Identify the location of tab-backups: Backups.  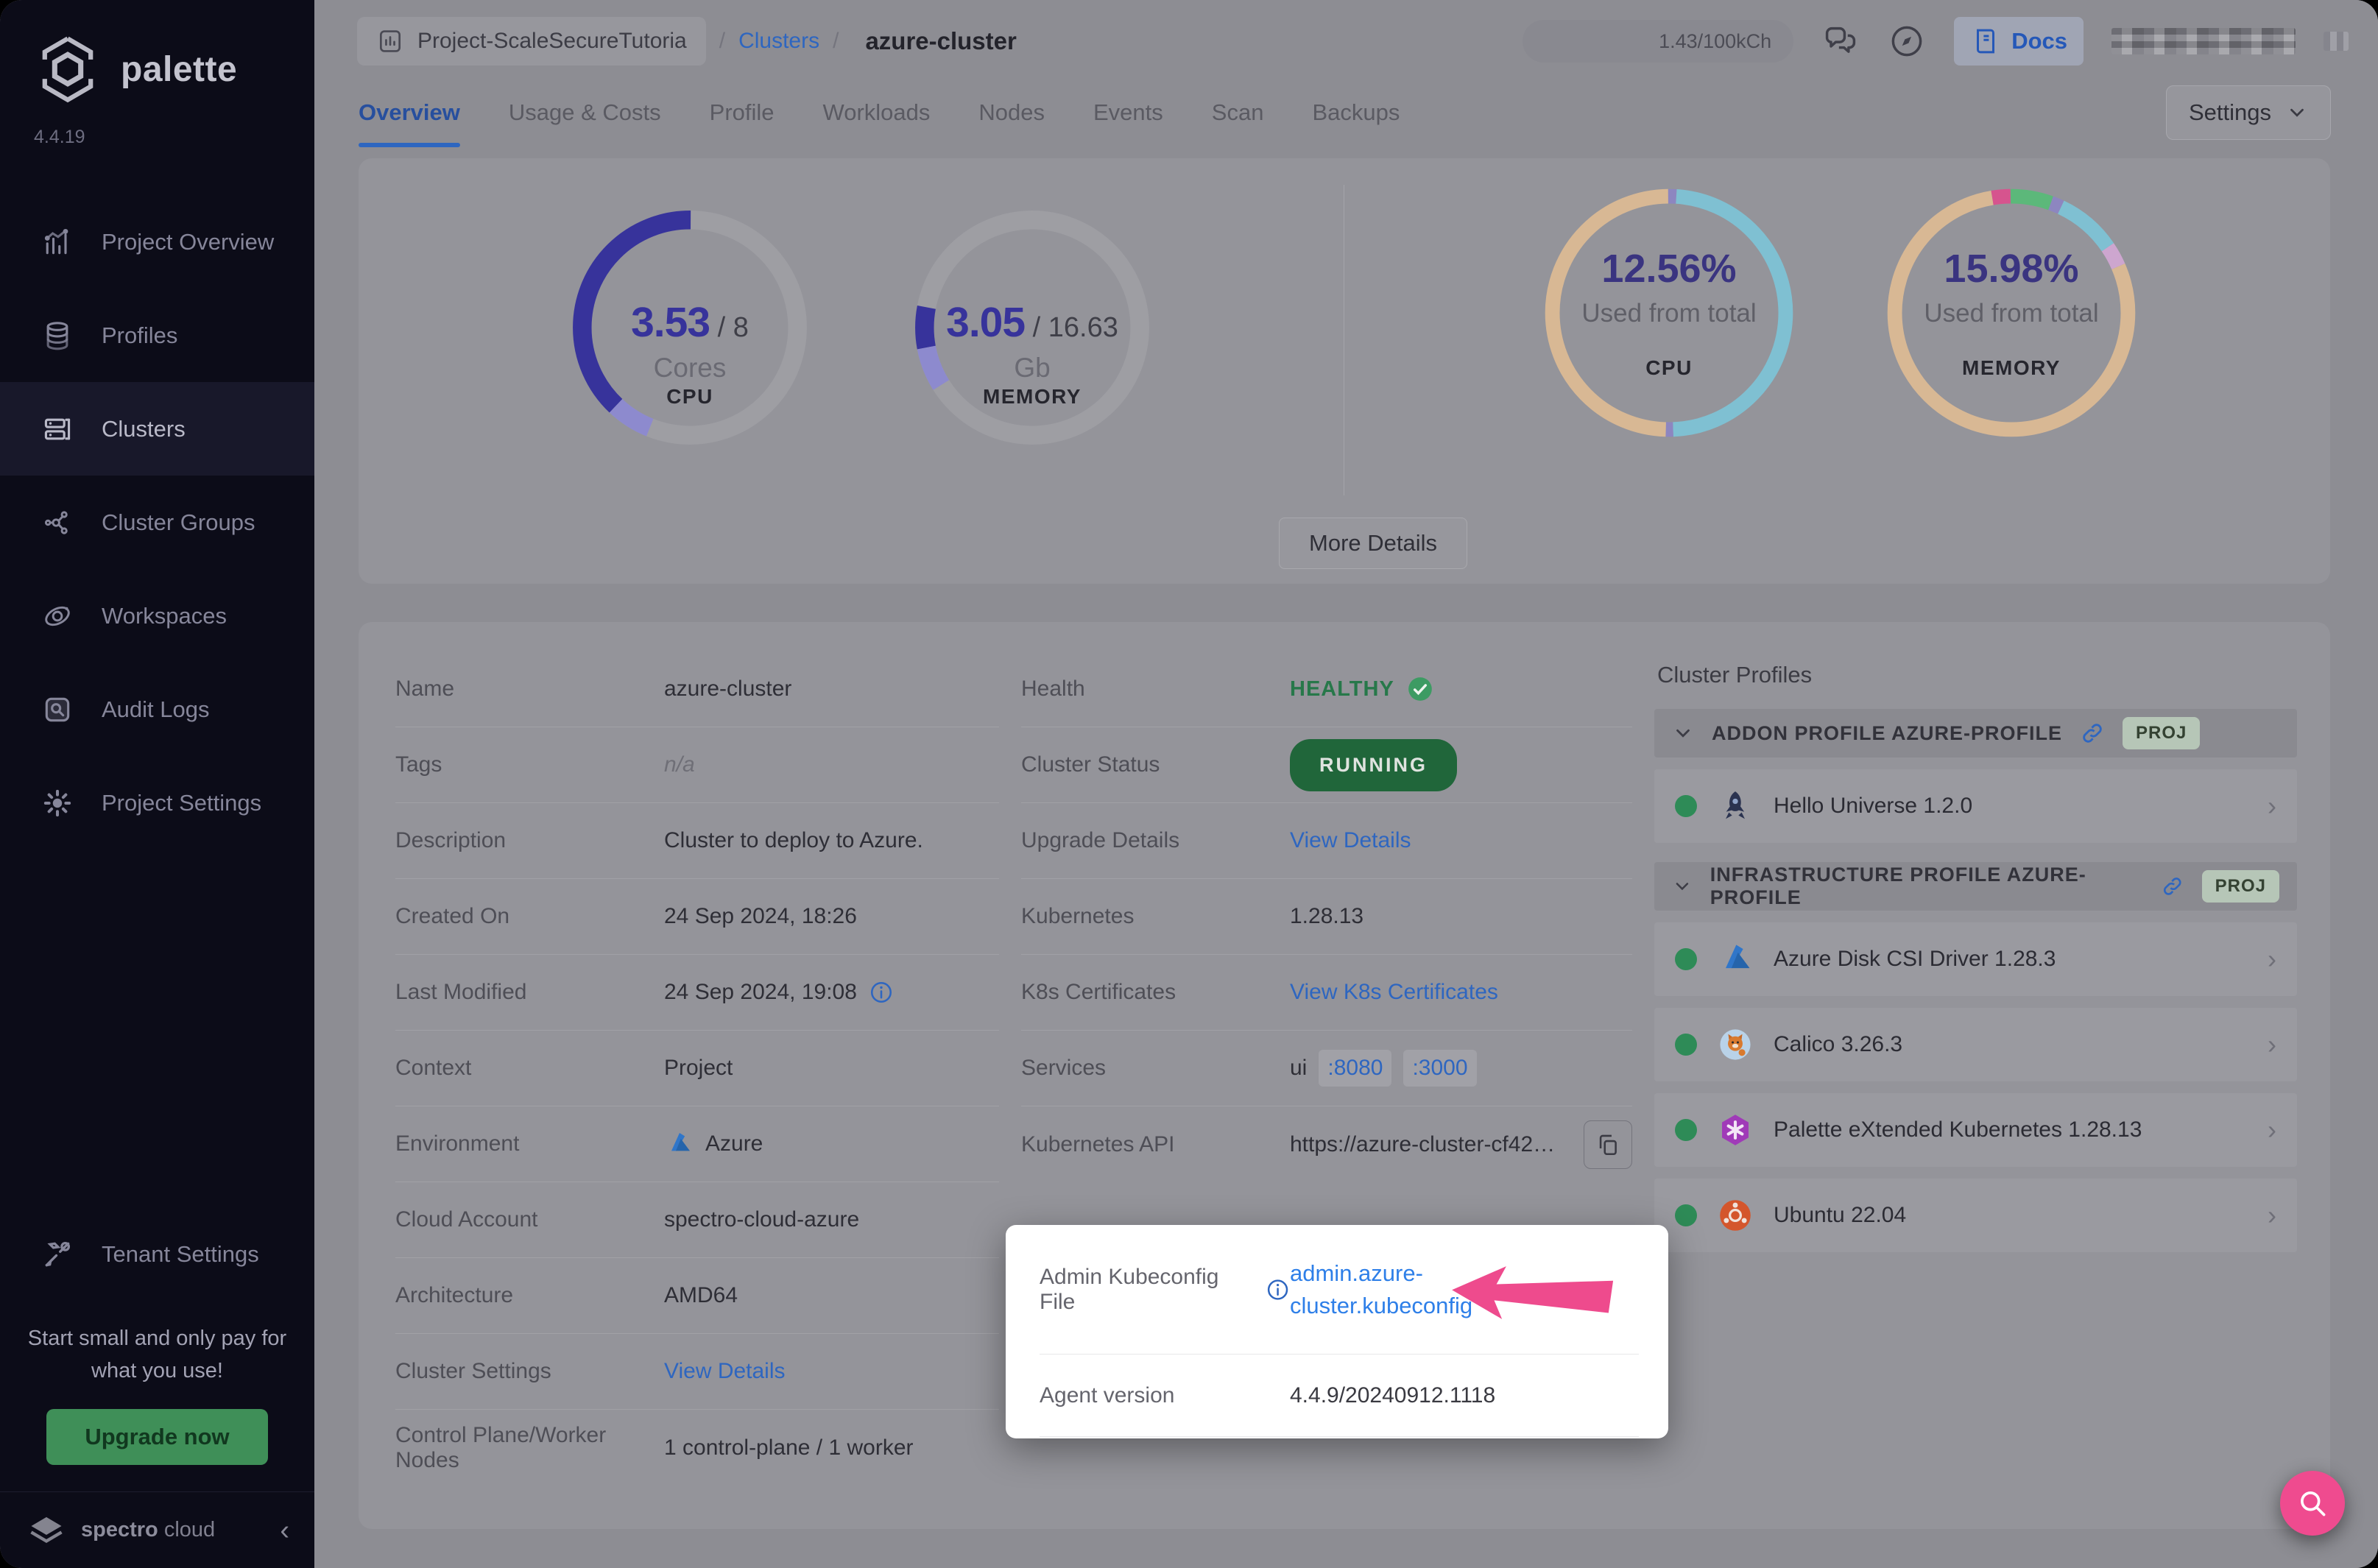
(1356, 112).